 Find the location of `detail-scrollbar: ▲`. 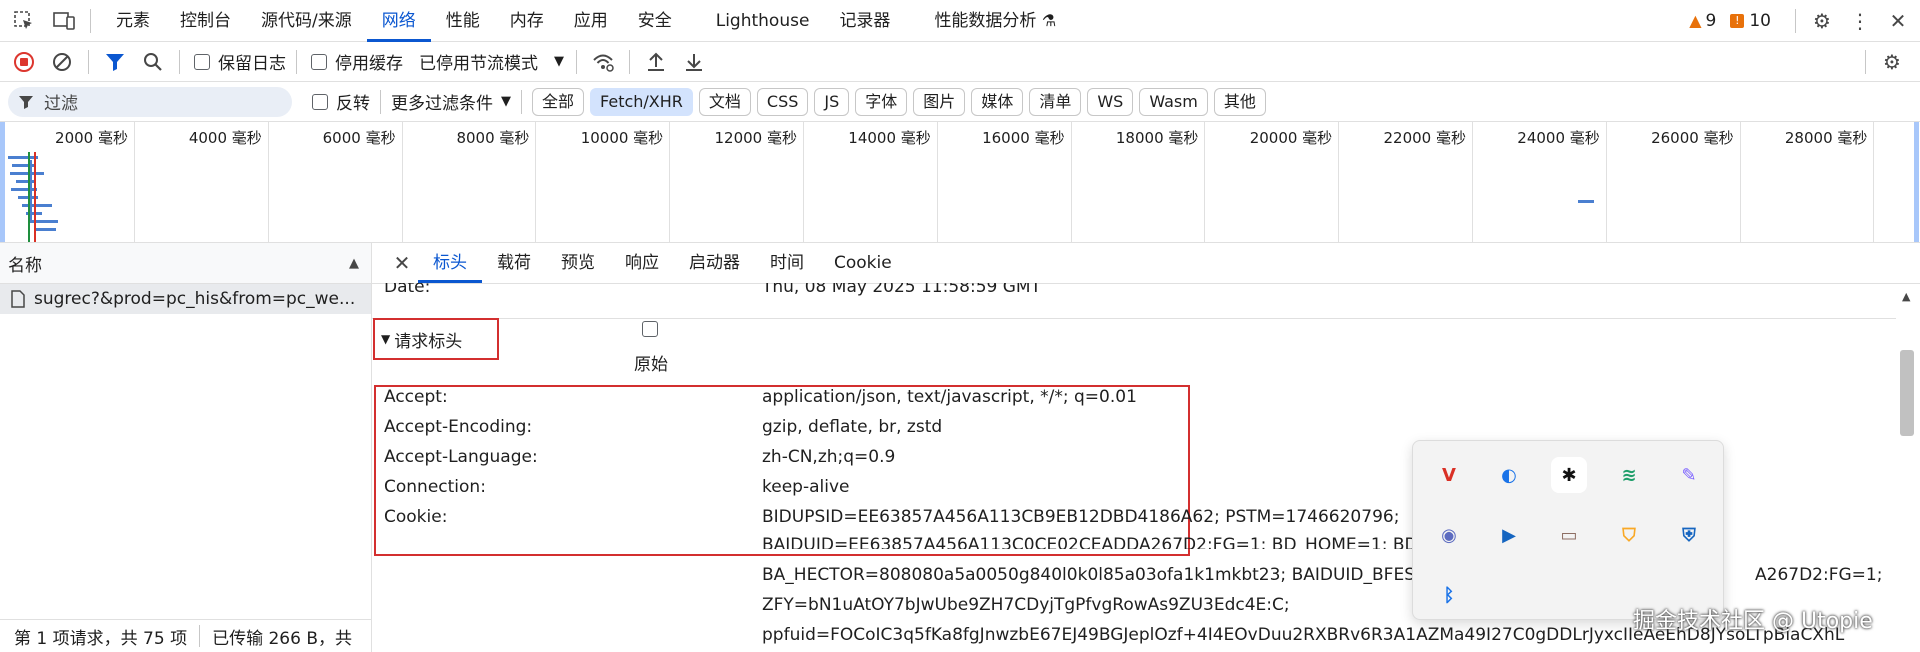

detail-scrollbar: ▲ is located at coordinates (1907, 468).